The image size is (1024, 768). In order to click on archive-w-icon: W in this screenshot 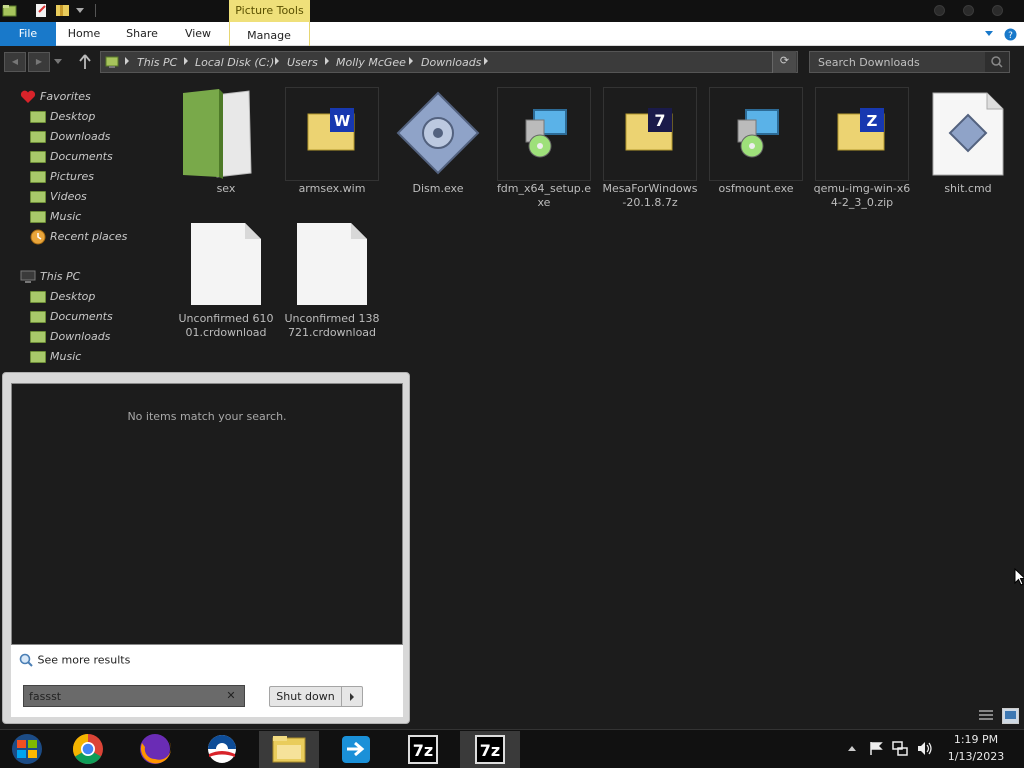, I will do `click(331, 129)`.